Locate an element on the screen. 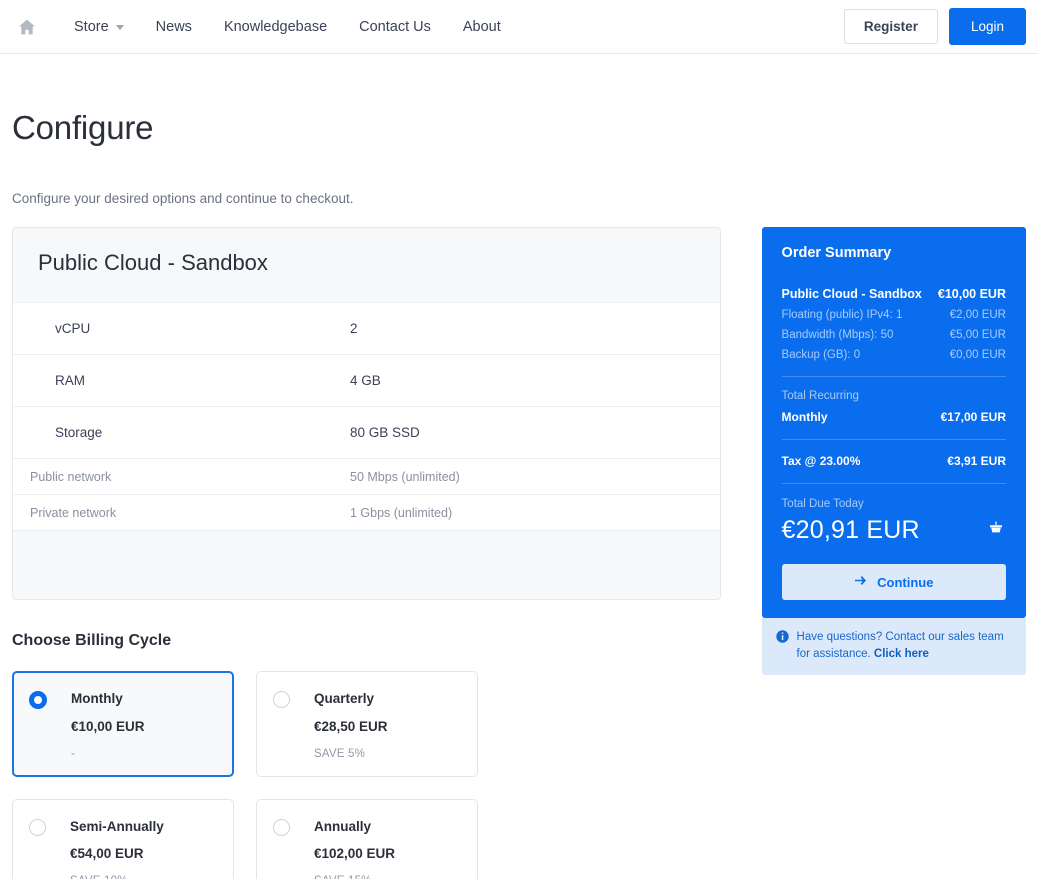 The height and width of the screenshot is (879, 1038). spec-row: RAM 4 GB is located at coordinates (366, 380).